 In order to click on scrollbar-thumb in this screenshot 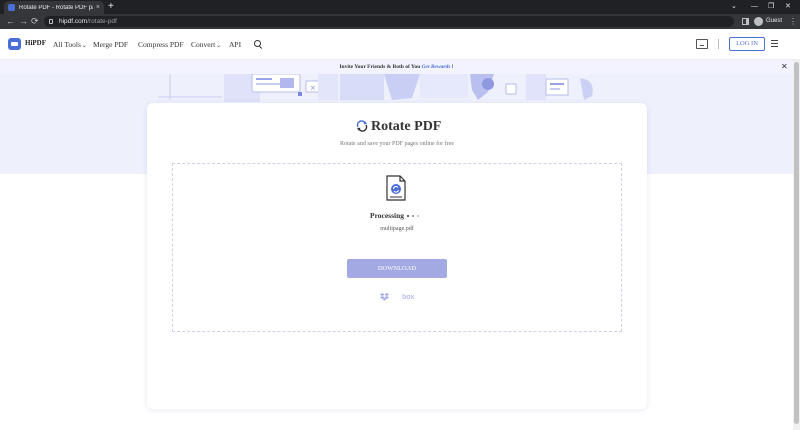, I will do `click(796, 243)`.